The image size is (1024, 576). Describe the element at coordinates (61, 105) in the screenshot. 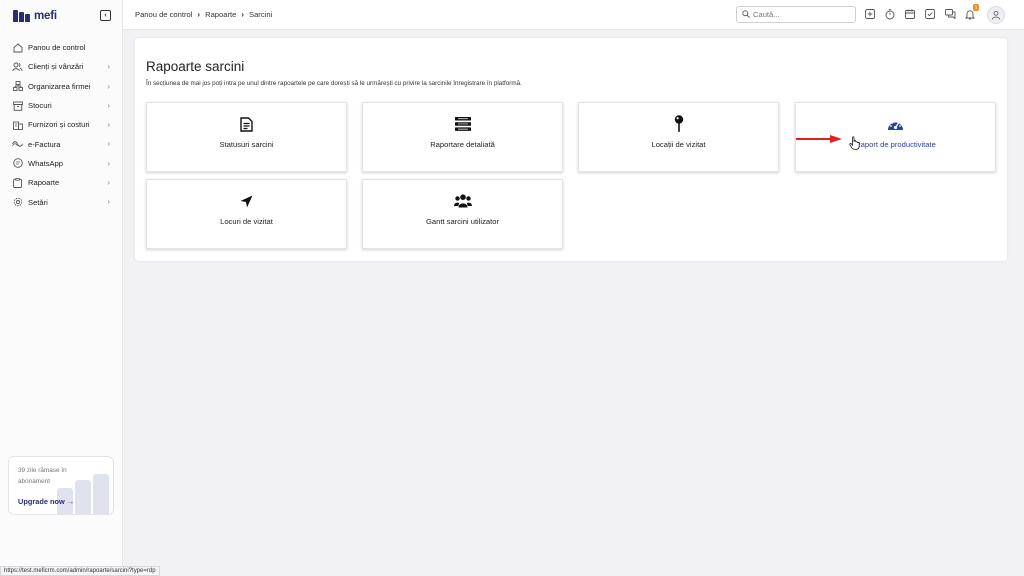

I see `sidebar-item-stocuri: Stocuri ›` at that location.